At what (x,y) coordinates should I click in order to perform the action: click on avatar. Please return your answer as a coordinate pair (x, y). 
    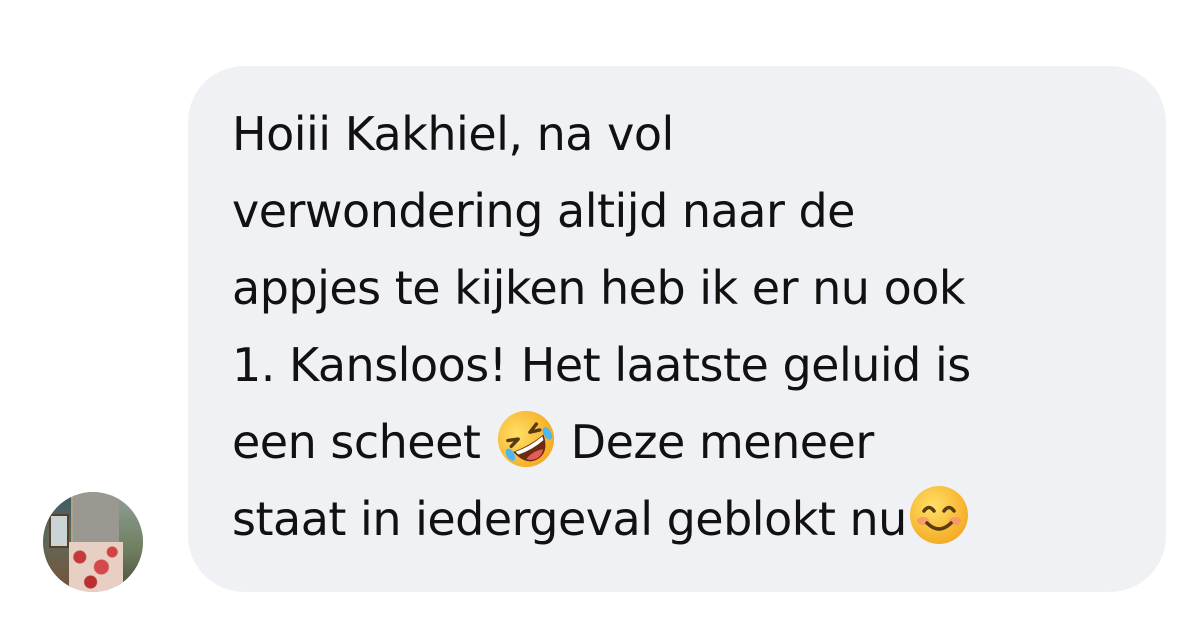
    Looking at the image, I should click on (93, 542).